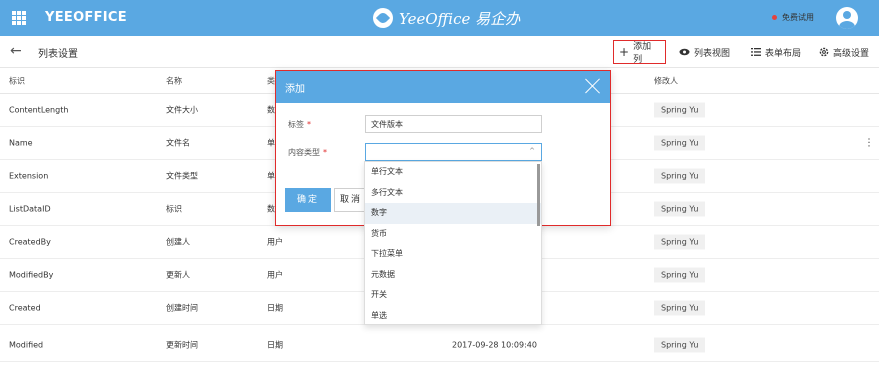  Describe the element at coordinates (774, 17) in the screenshot. I see `status-dot-icon` at that location.